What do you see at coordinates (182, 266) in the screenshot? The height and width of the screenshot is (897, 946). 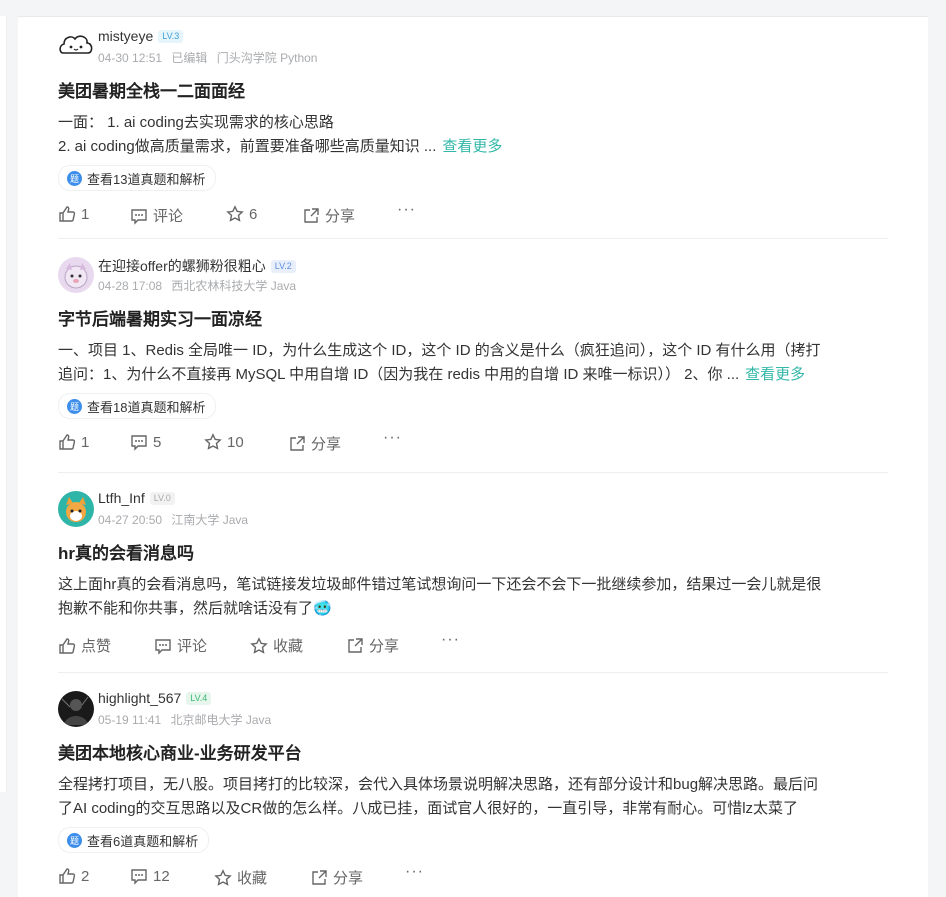 I see `username: 在迎接offer的螺狮粉很粗心` at bounding box center [182, 266].